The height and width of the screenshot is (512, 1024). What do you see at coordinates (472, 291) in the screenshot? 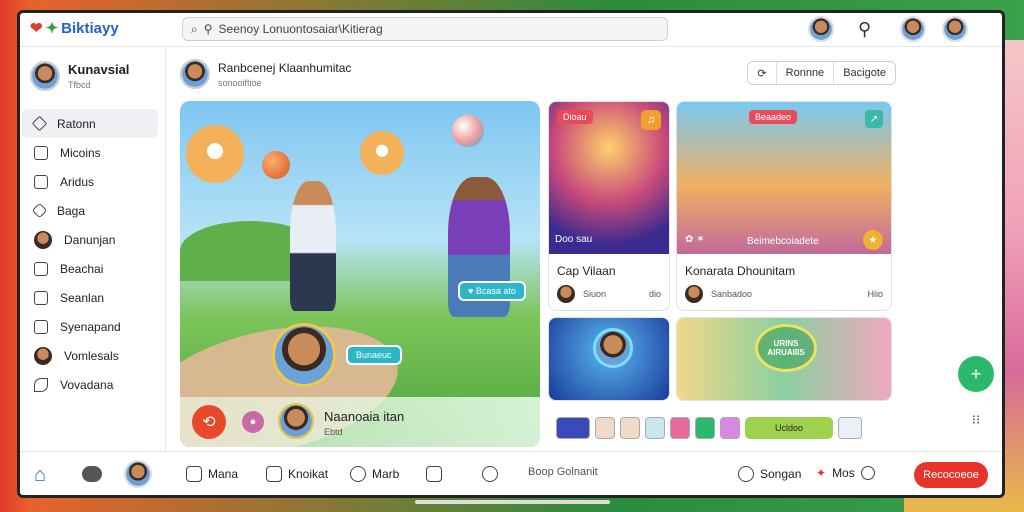
I see `heart-icon: ♥` at bounding box center [472, 291].